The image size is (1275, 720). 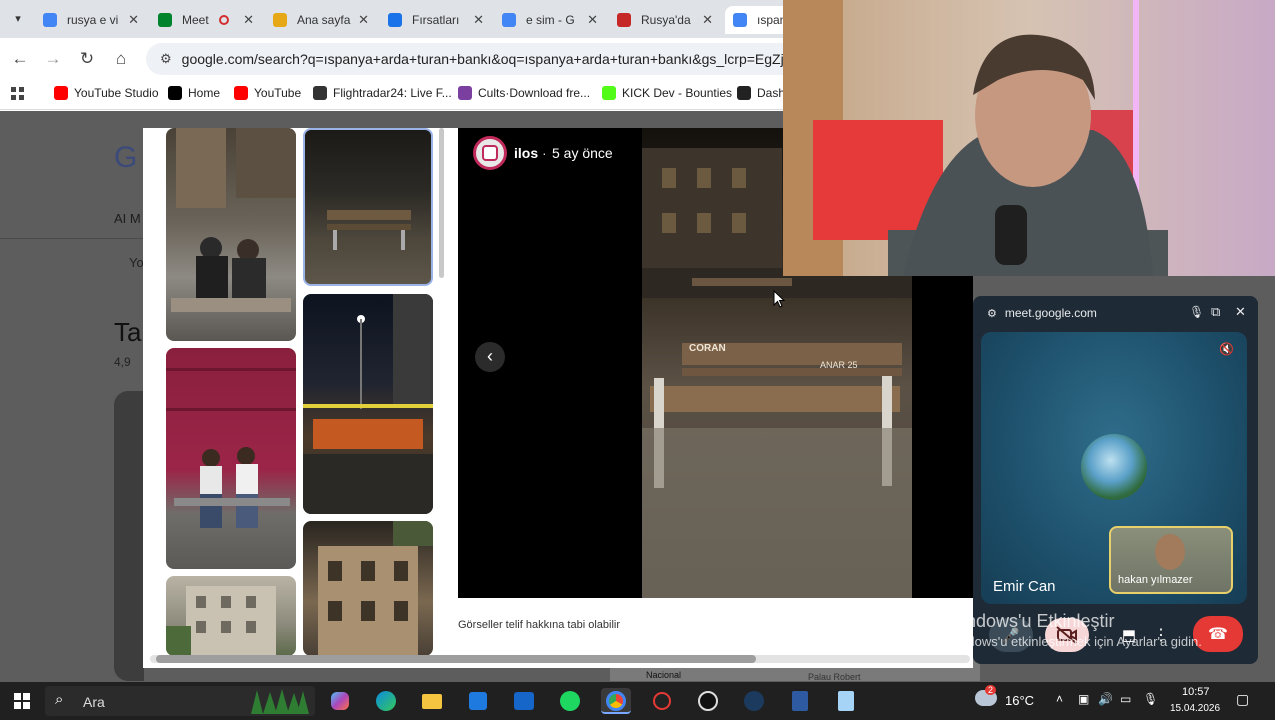 What do you see at coordinates (992, 313) in the screenshot?
I see `meet-settings-icon: ⚙` at bounding box center [992, 313].